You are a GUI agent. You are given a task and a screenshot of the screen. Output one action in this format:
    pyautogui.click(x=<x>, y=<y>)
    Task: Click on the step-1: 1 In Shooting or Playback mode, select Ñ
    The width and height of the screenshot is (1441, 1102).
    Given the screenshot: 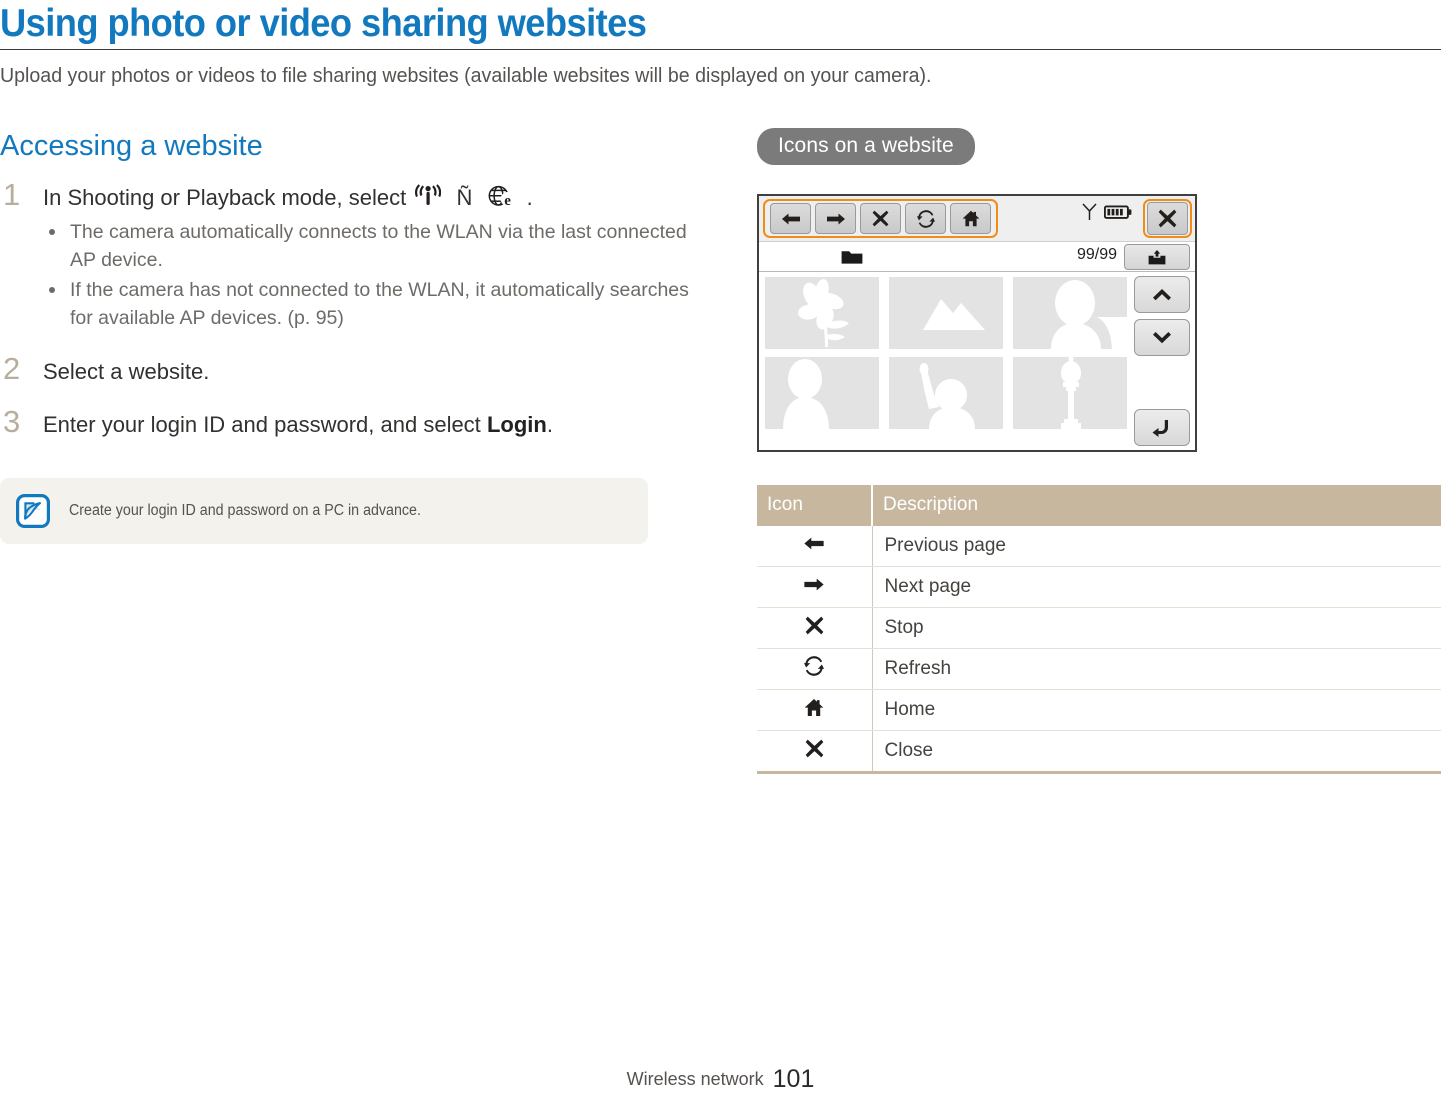 What is the action you would take?
    pyautogui.click(x=350, y=255)
    